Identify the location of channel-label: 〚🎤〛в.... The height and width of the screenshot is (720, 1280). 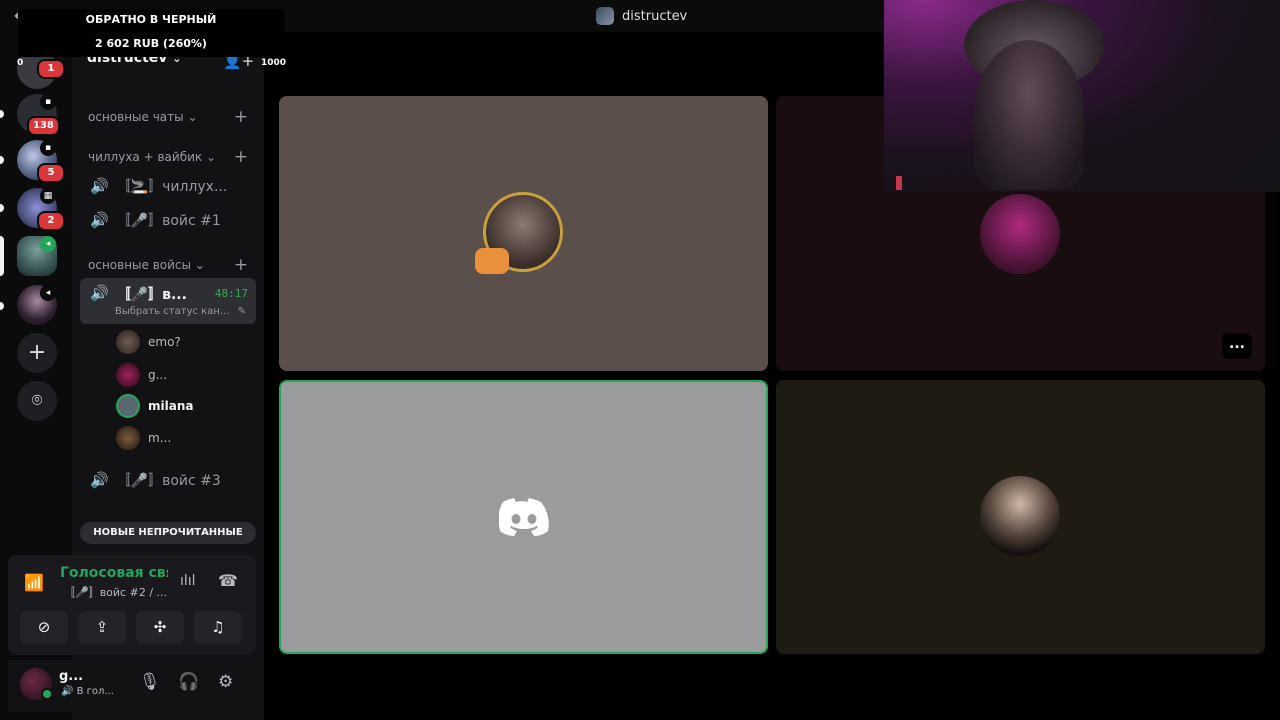
(151, 295).